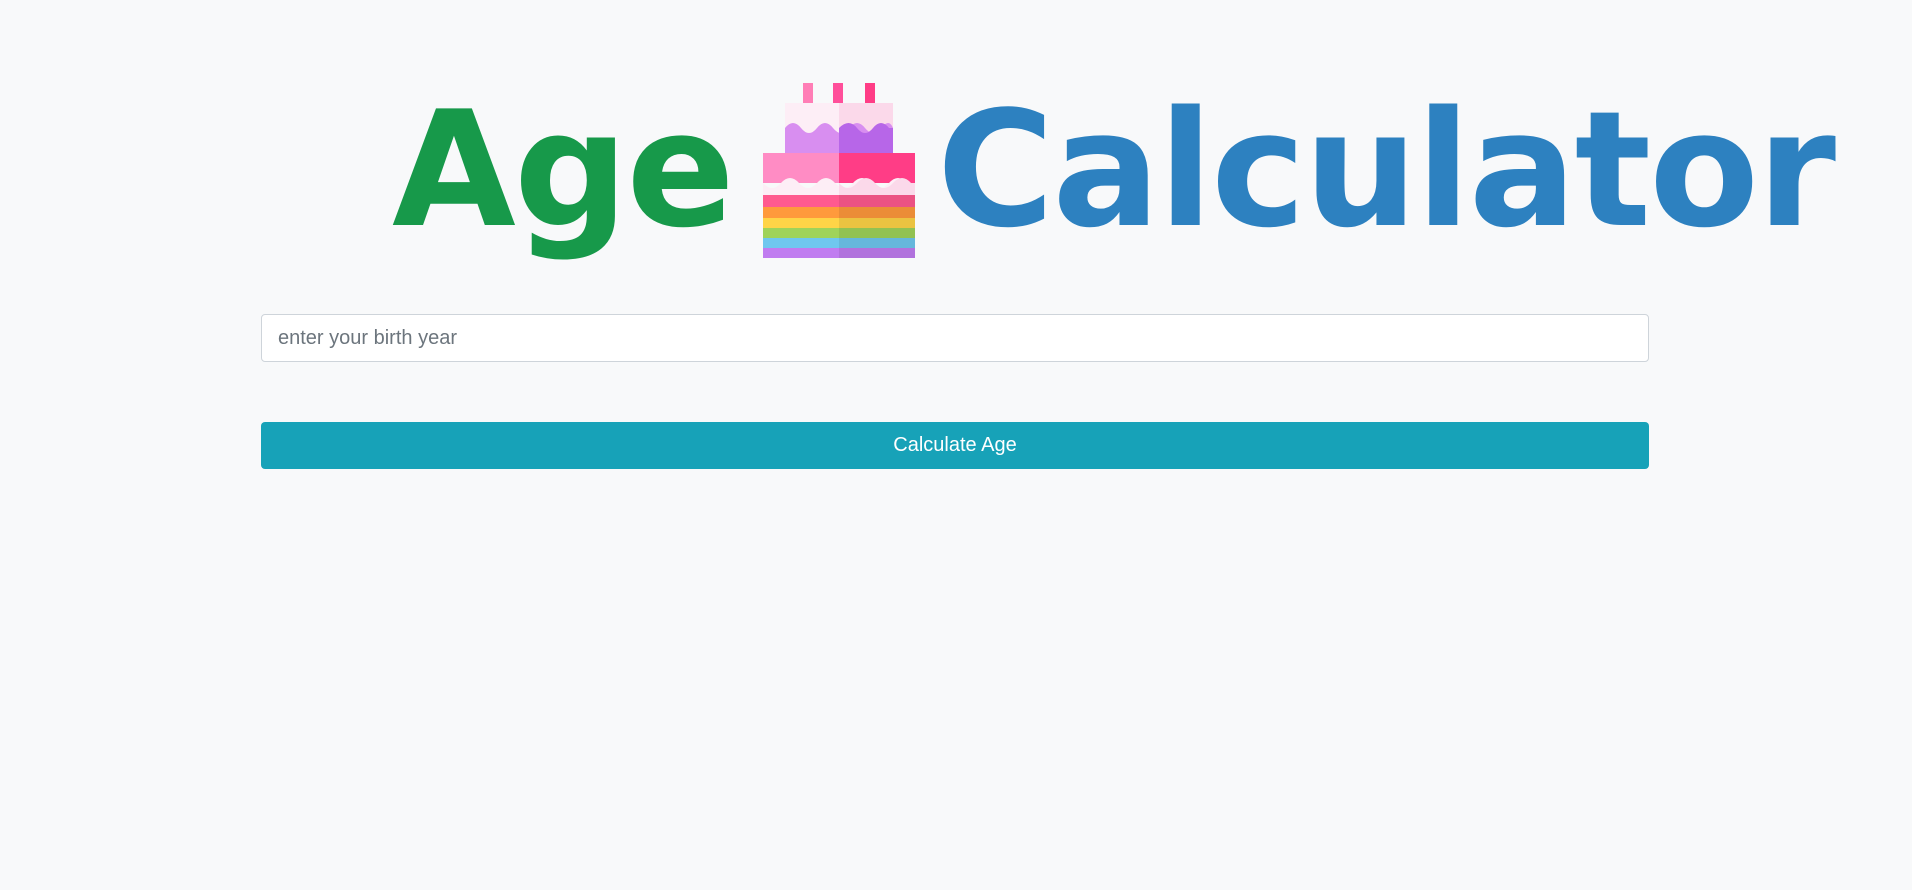 This screenshot has height=890, width=1912. What do you see at coordinates (1386, 169) in the screenshot?
I see `logo-word-calculator: Calculator` at bounding box center [1386, 169].